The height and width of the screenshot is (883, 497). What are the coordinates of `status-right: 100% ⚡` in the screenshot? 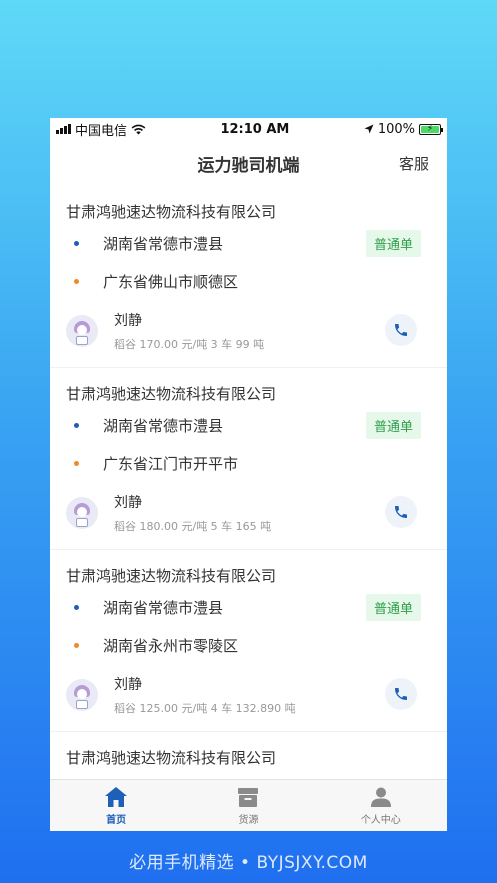 It's located at (403, 129).